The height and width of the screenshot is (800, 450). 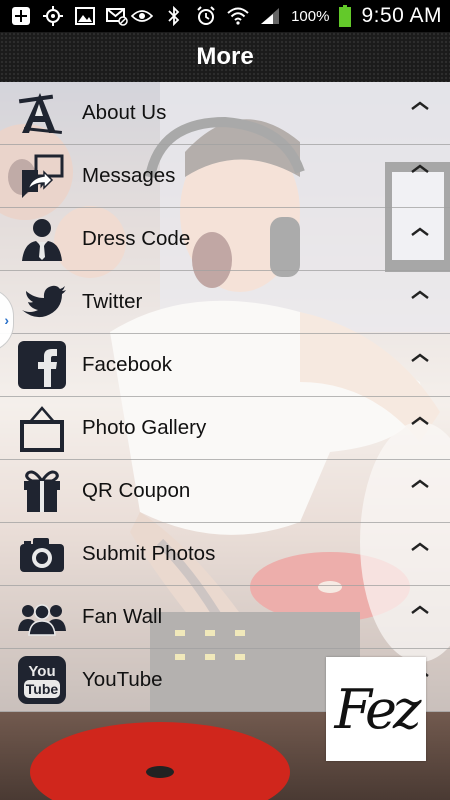 I want to click on svg-text: Tube, so click(x=42, y=689).